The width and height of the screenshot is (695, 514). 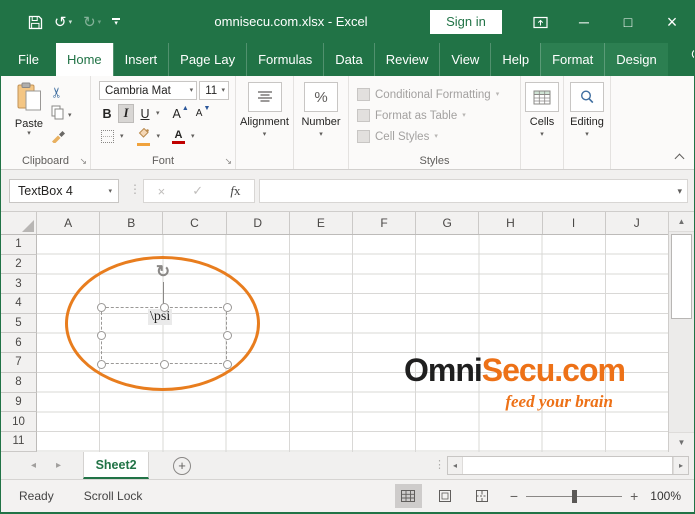 I want to click on fill-color-dropdown-icon: ▾, so click(x=159, y=136).